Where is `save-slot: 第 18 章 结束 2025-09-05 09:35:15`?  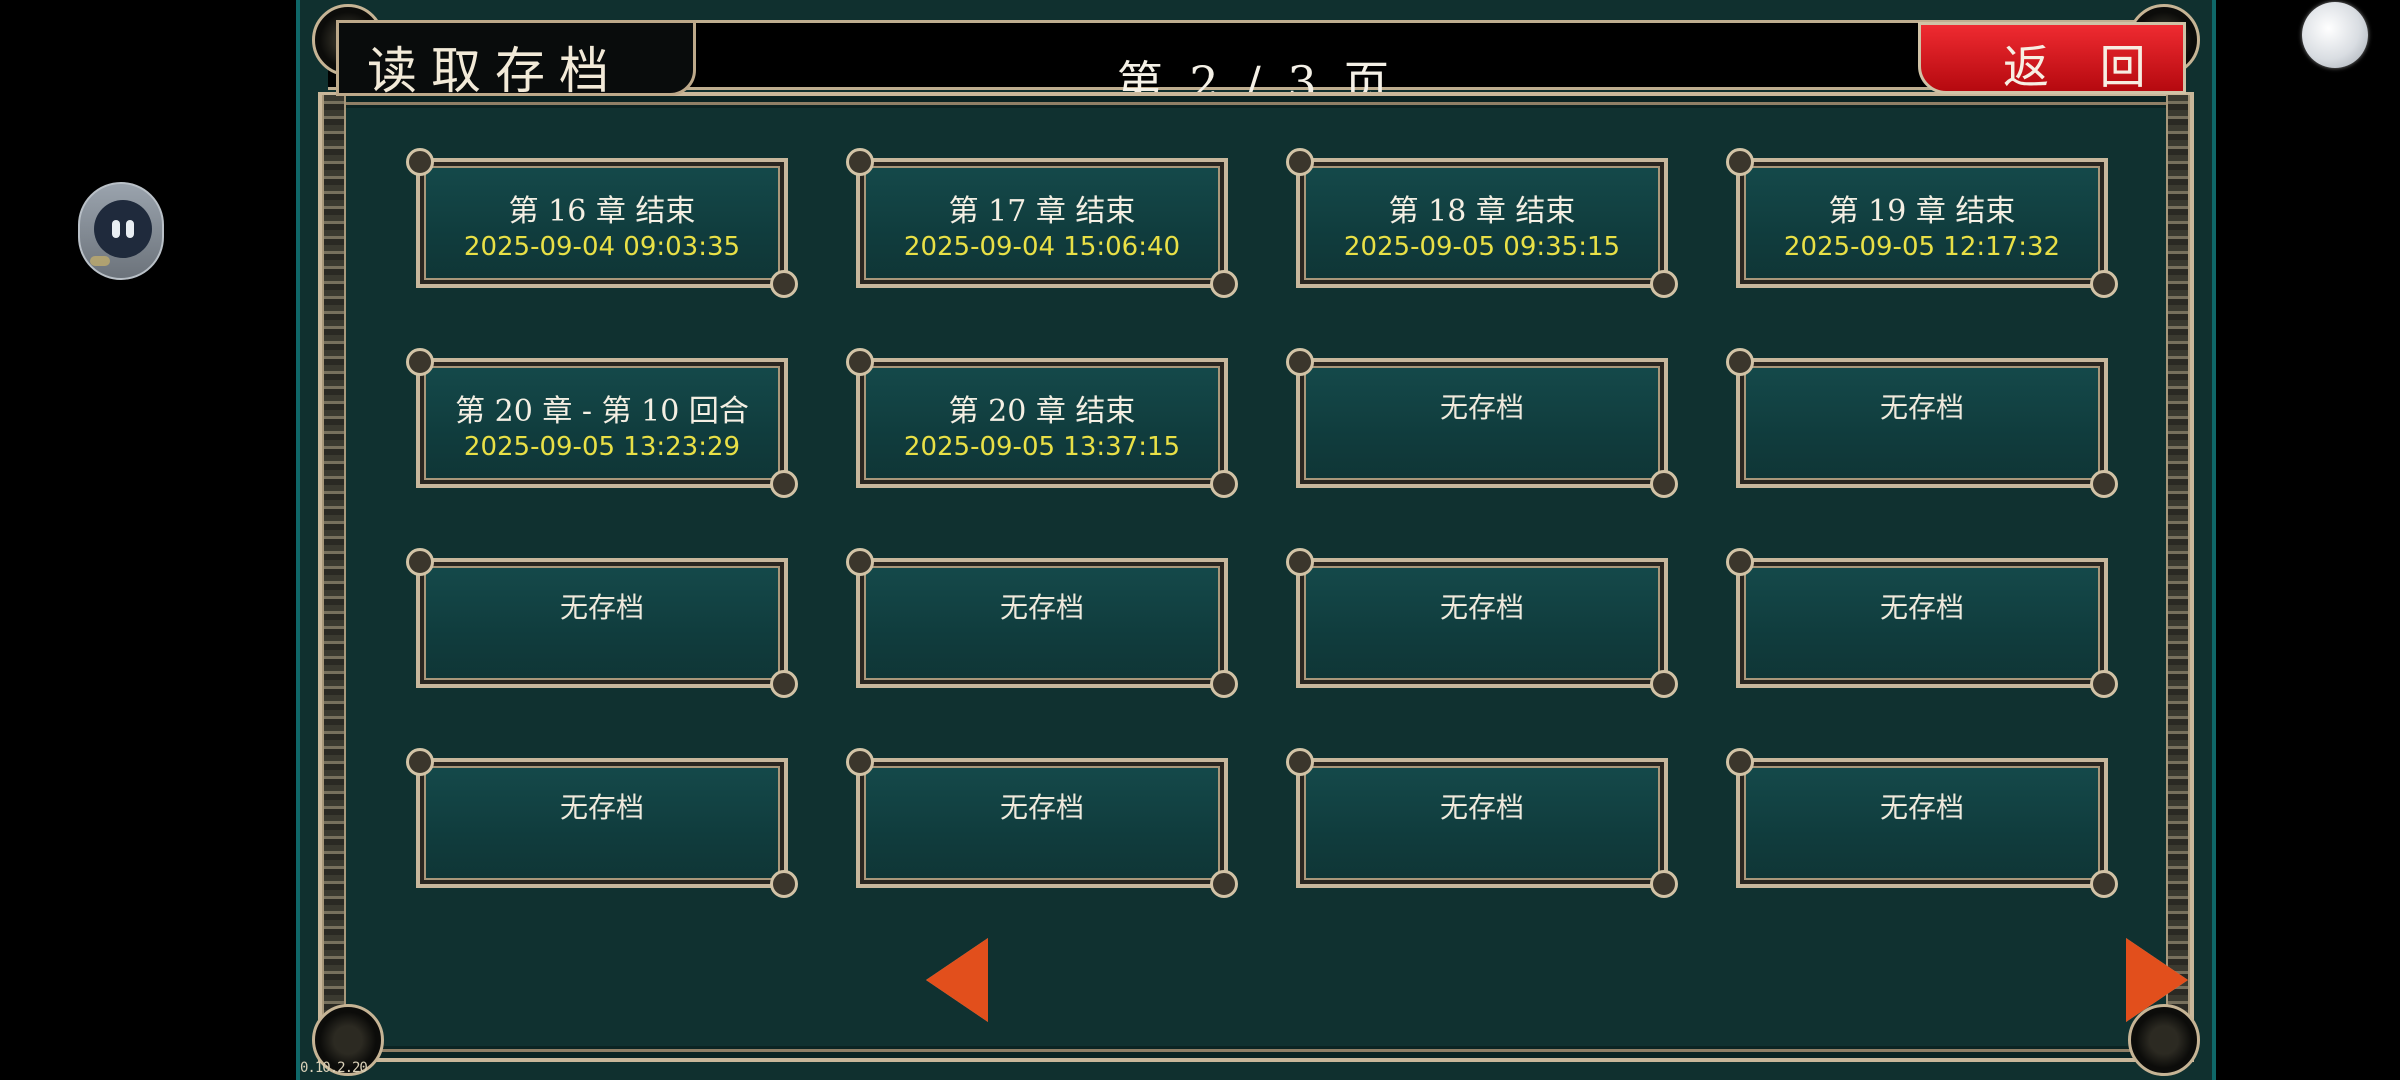
save-slot: 第 18 章 结束 2025-09-05 09:35:15 is located at coordinates (1482, 223).